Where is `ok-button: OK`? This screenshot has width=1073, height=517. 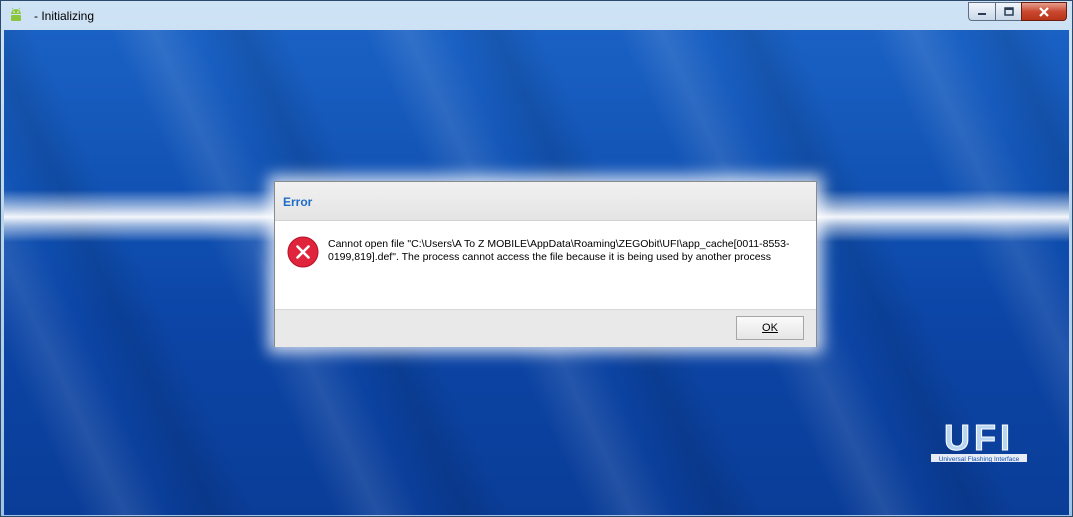
ok-button: OK is located at coordinates (770, 328).